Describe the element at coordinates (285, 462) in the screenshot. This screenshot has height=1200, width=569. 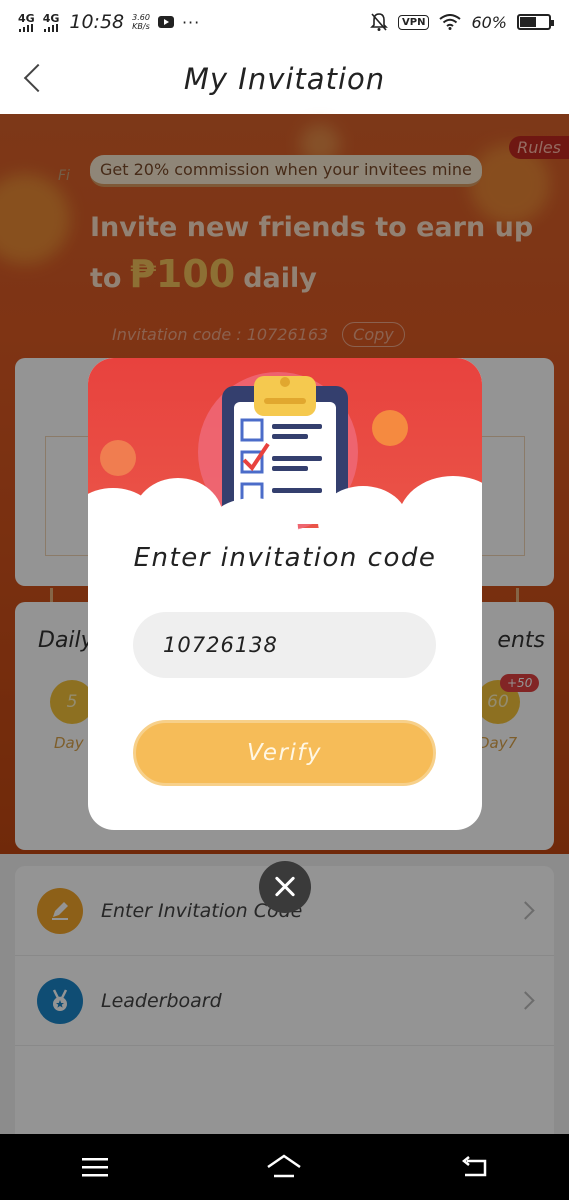
I see `modal-header-illustration` at that location.